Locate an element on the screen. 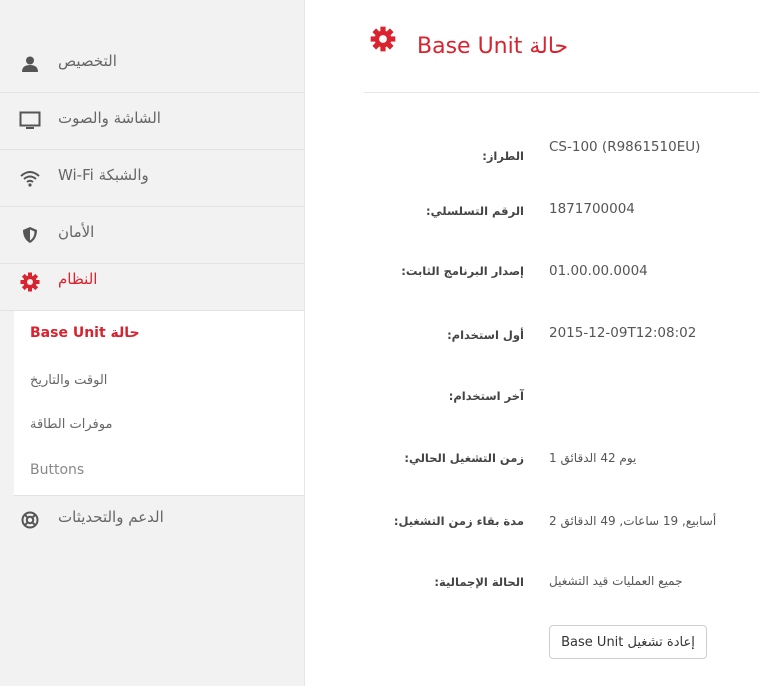 This screenshot has width=759, height=686. model-label: :الطراز is located at coordinates (503, 156).